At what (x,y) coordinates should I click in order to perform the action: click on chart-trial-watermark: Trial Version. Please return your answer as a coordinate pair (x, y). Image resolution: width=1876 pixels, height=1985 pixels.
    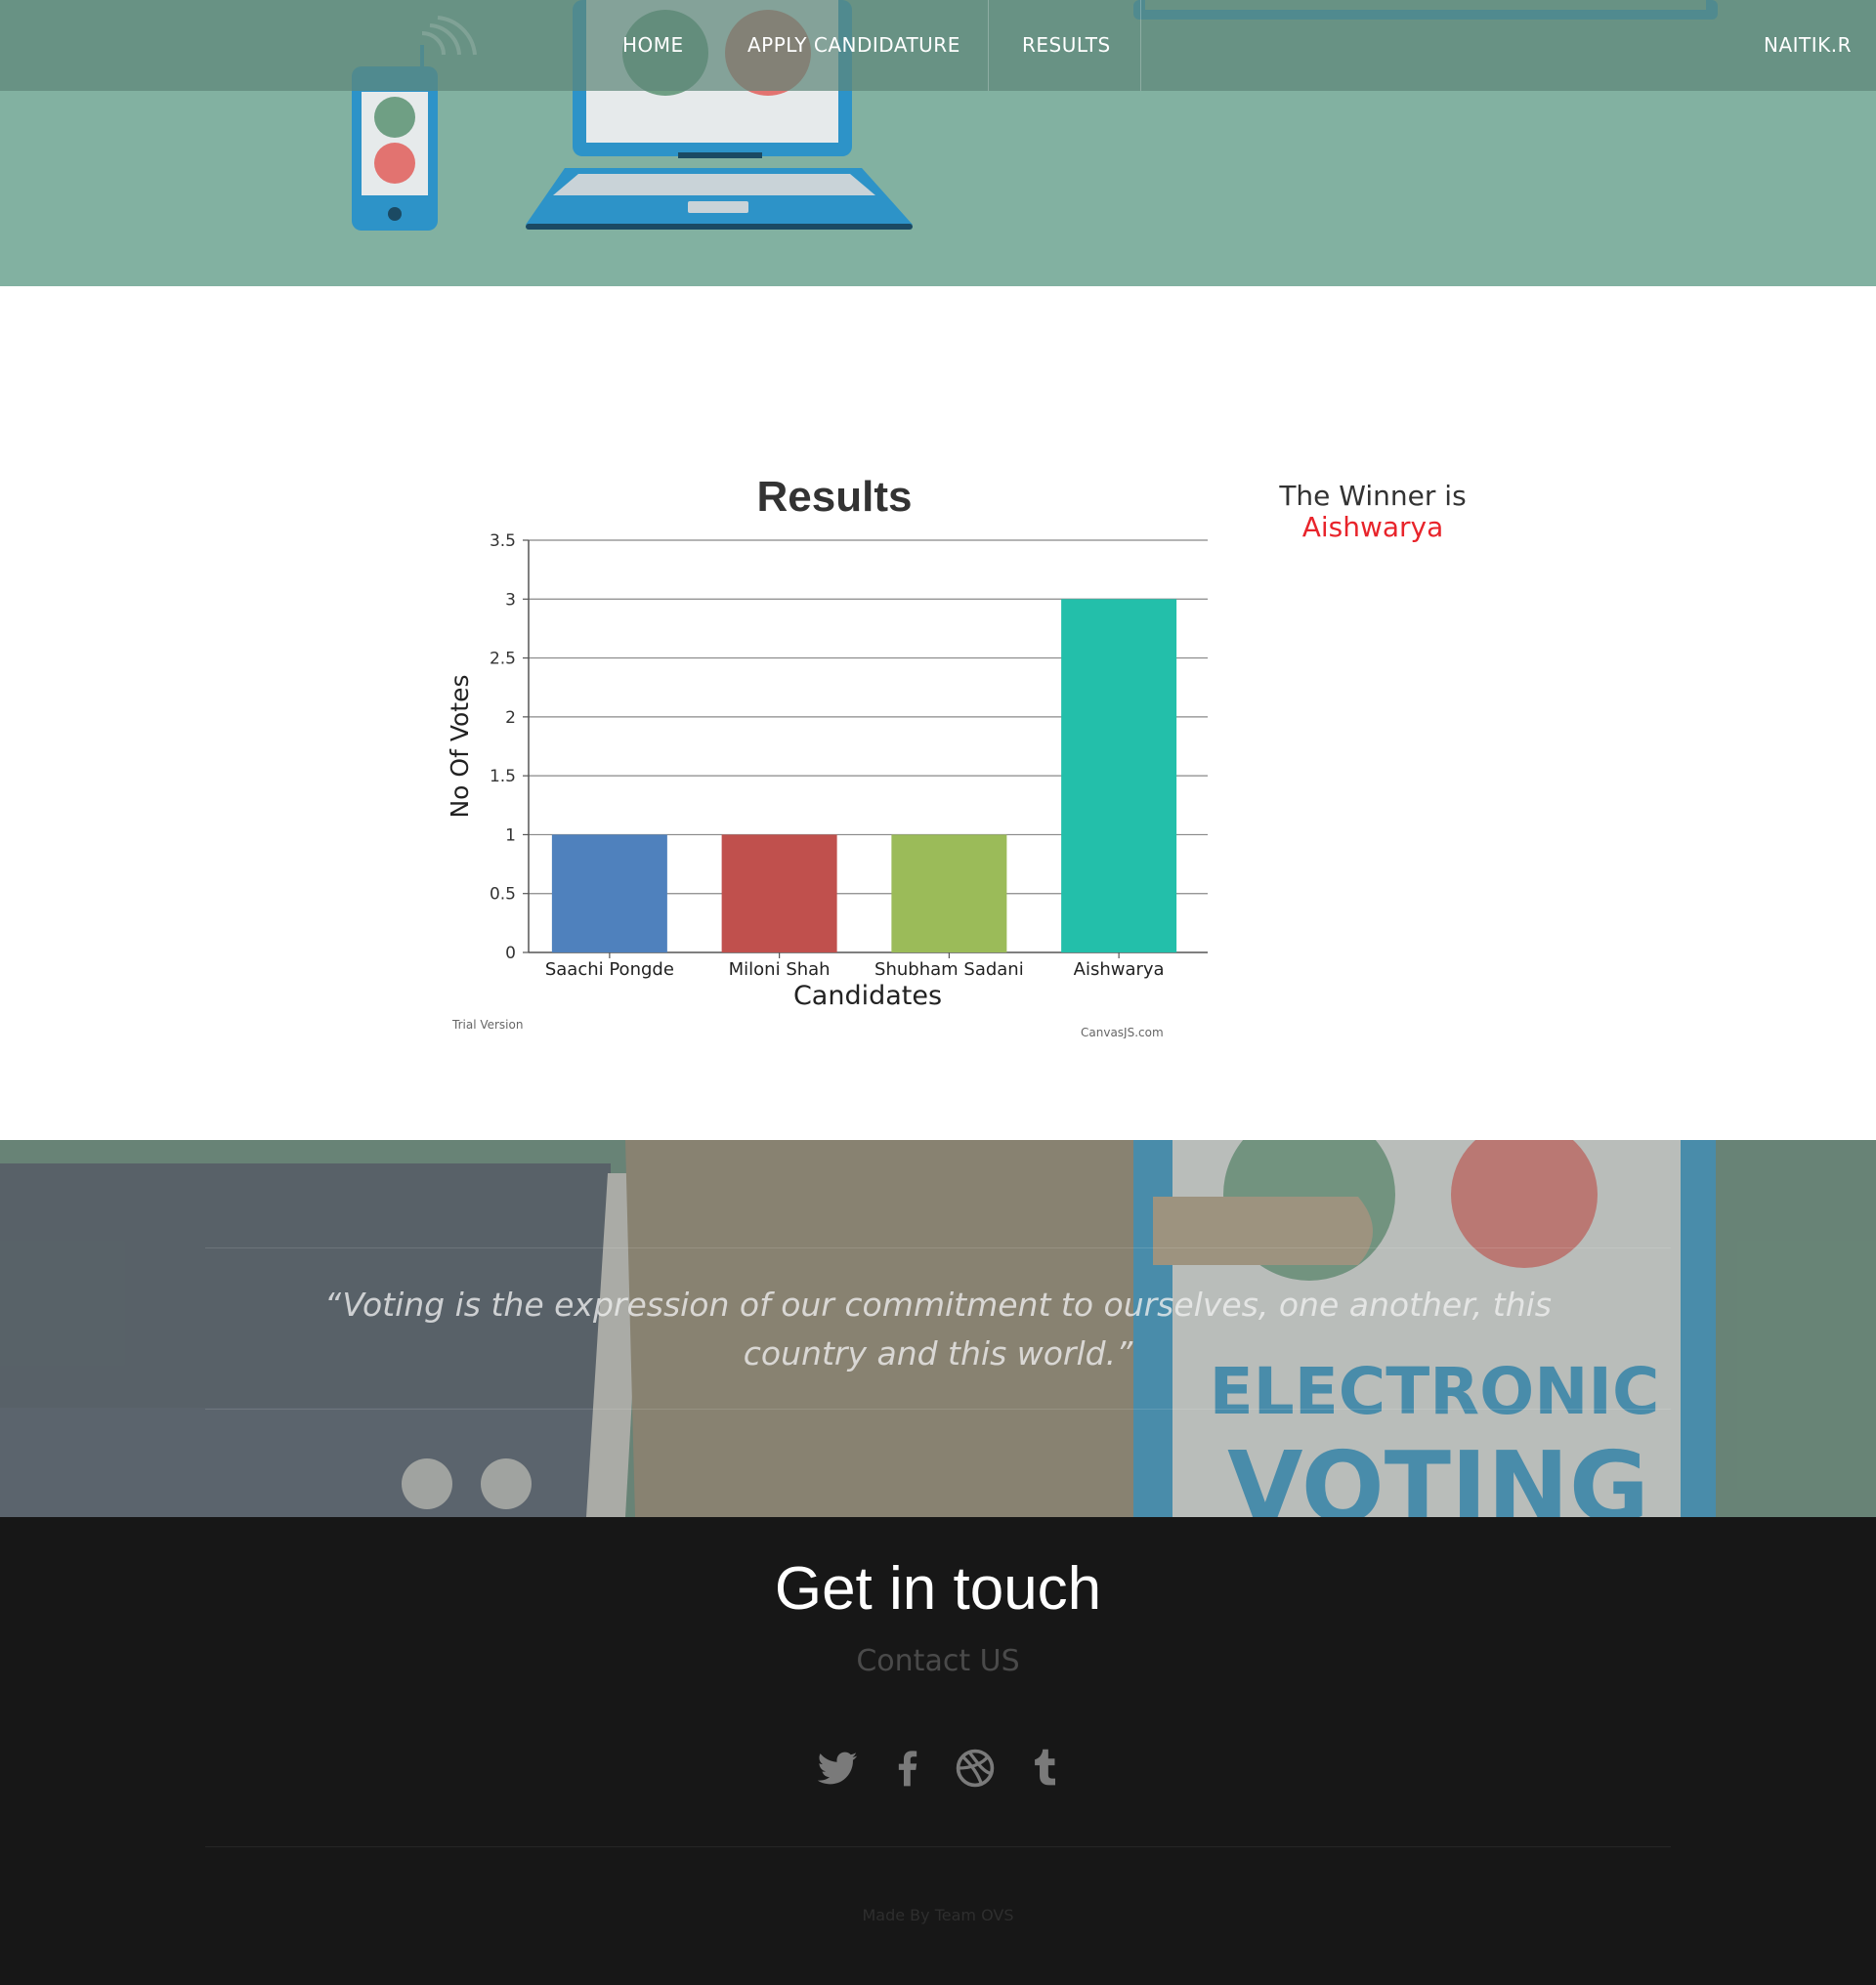
    Looking at the image, I should click on (487, 1025).